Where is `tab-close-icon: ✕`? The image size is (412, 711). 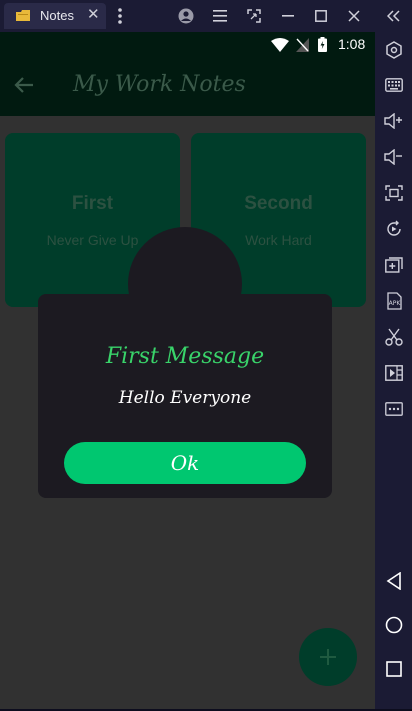
tab-close-icon: ✕ is located at coordinates (93, 14).